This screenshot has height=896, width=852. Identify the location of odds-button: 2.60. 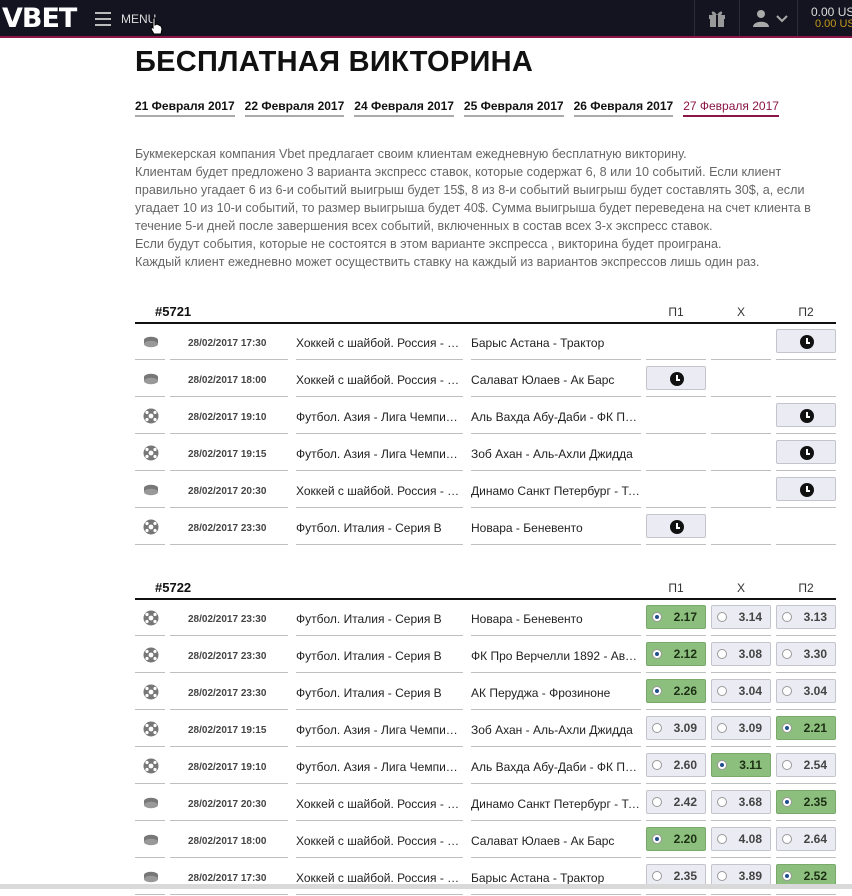
(676, 765).